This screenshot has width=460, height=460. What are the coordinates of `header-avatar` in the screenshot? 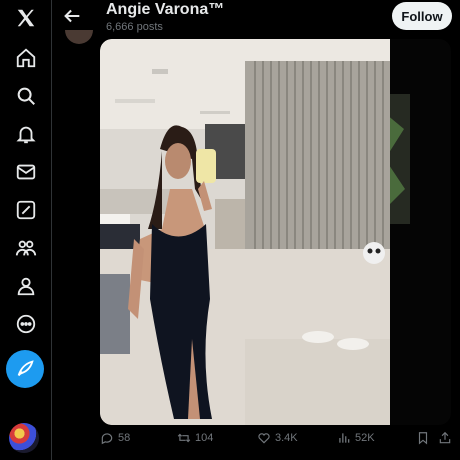 It's located at (79, 37).